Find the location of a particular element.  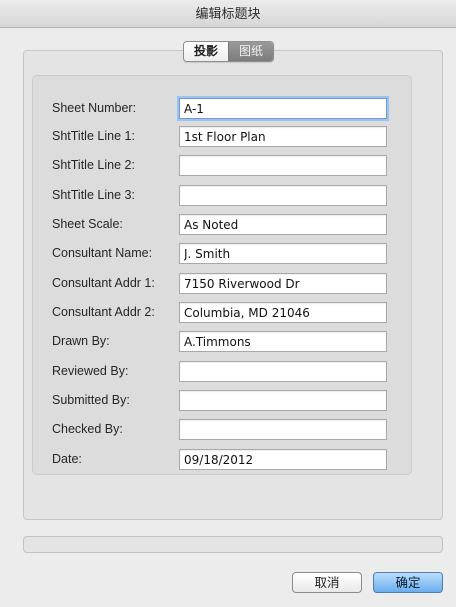

row-reviewed-by: Reviewed By: is located at coordinates (222, 372).